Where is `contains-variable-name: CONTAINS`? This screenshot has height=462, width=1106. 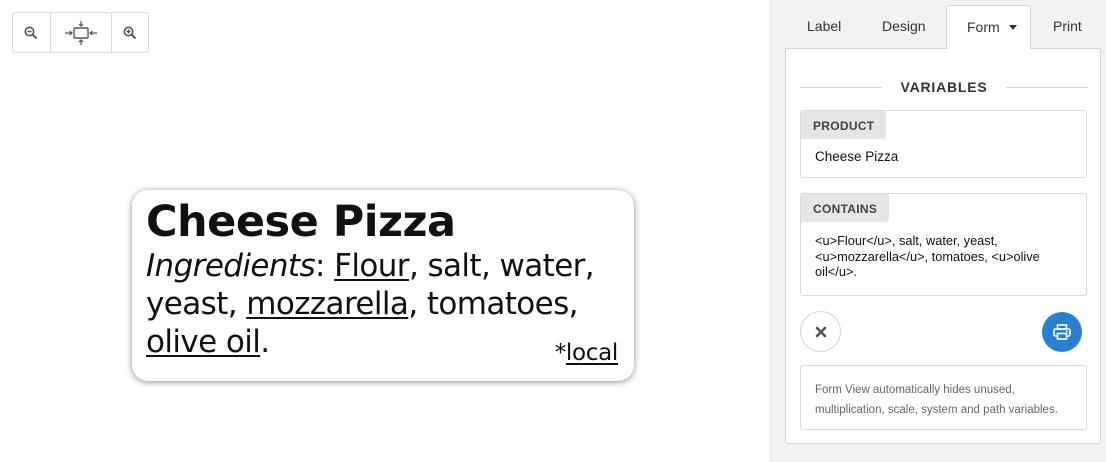
contains-variable-name: CONTAINS is located at coordinates (845, 208).